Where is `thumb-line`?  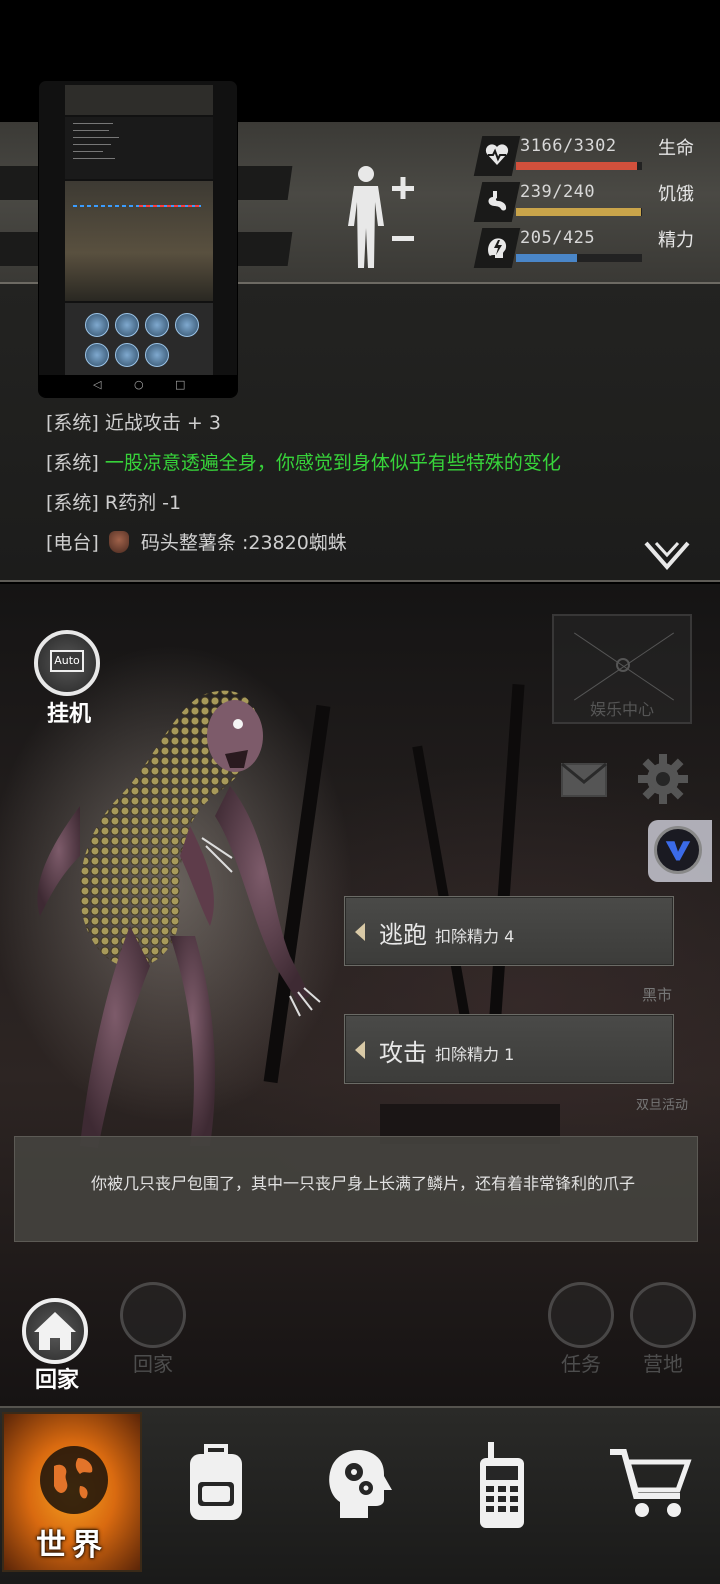 thumb-line is located at coordinates (170, 206).